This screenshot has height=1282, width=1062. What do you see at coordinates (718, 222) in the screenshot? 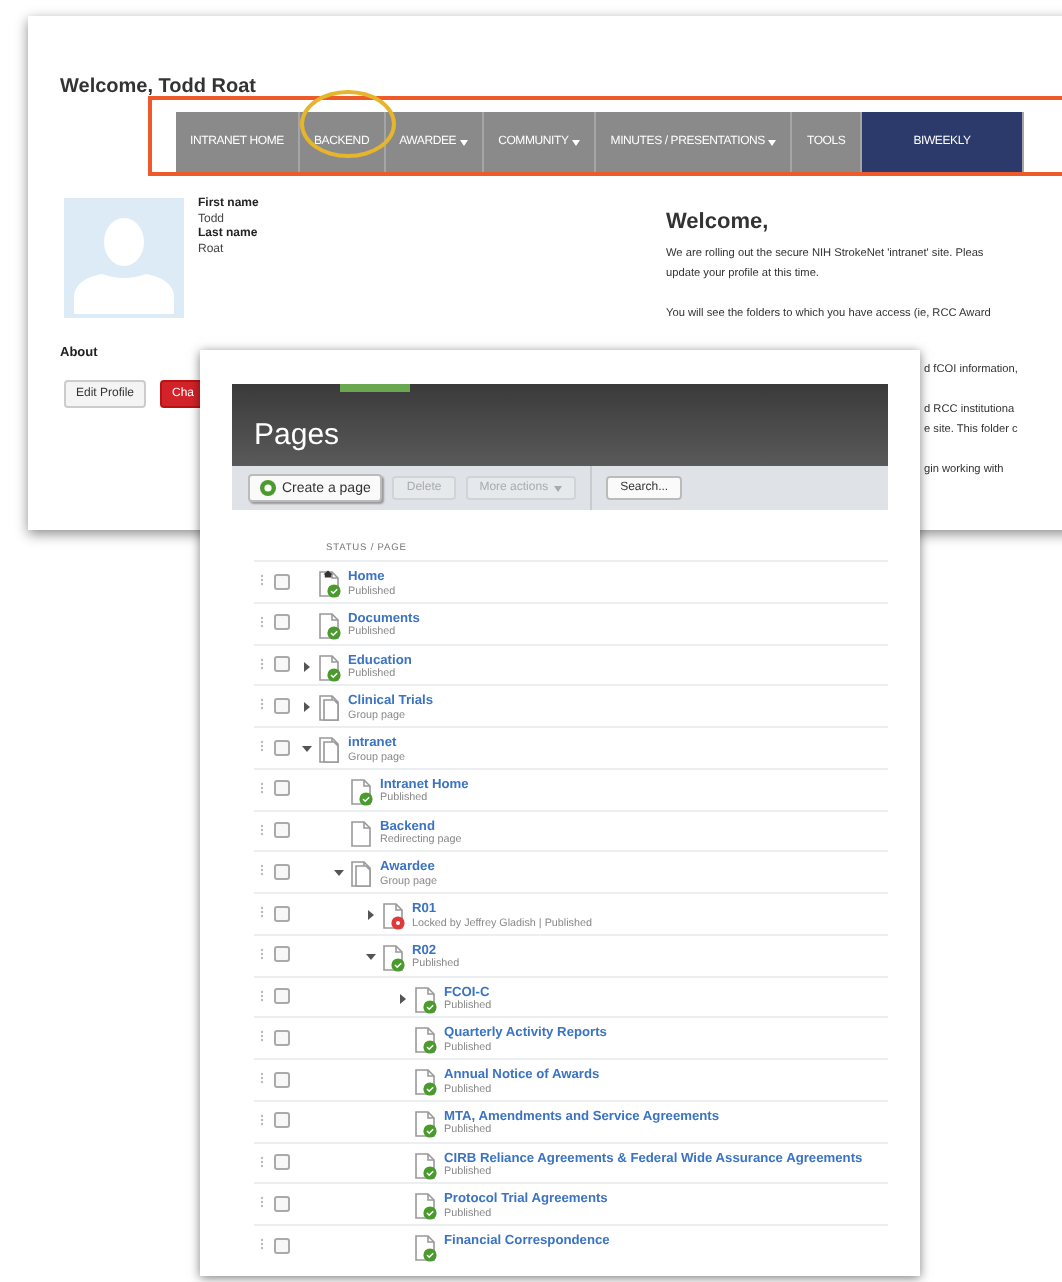
I see `welcome-heading: Welcome,` at bounding box center [718, 222].